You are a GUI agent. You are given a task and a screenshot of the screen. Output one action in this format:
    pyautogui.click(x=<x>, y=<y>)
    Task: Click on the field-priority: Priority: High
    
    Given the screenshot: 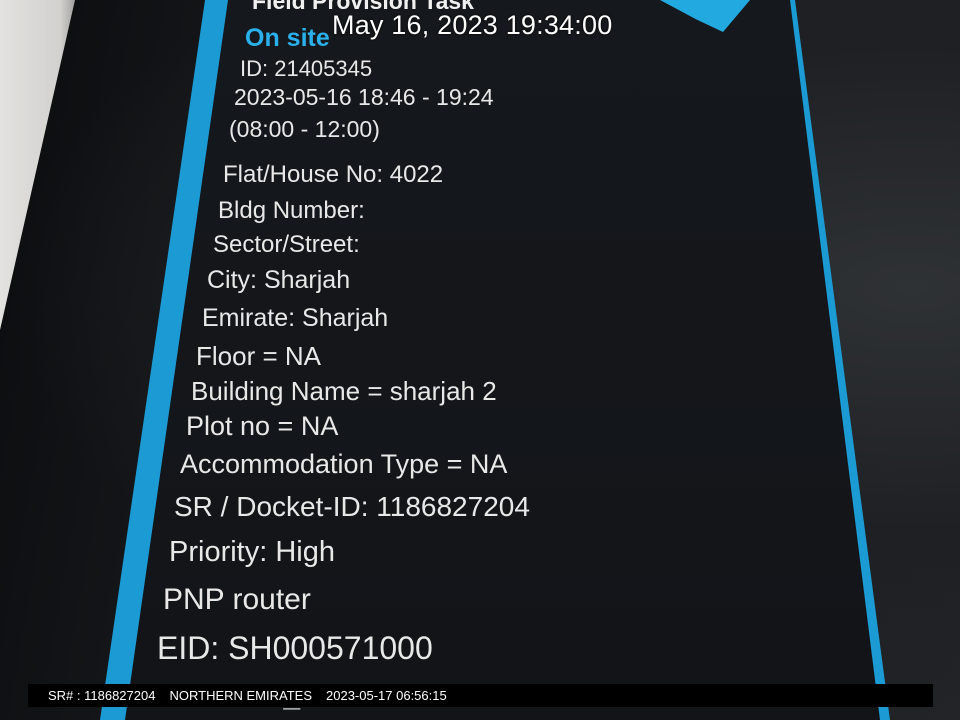 What is the action you would take?
    pyautogui.click(x=252, y=552)
    